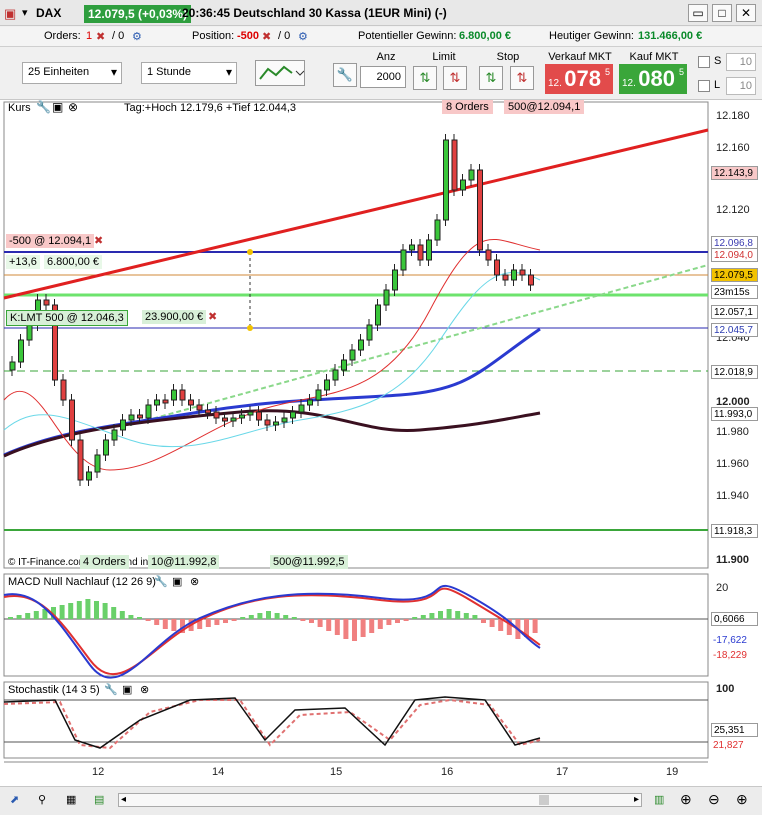 Image resolution: width=762 pixels, height=815 pixels. I want to click on bottom-order-tag: 10@11.992,8, so click(184, 562).